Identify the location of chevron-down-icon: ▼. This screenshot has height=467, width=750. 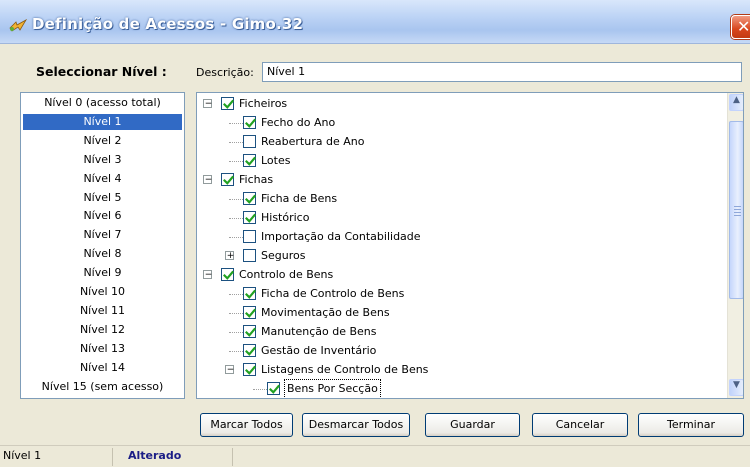
(736, 385).